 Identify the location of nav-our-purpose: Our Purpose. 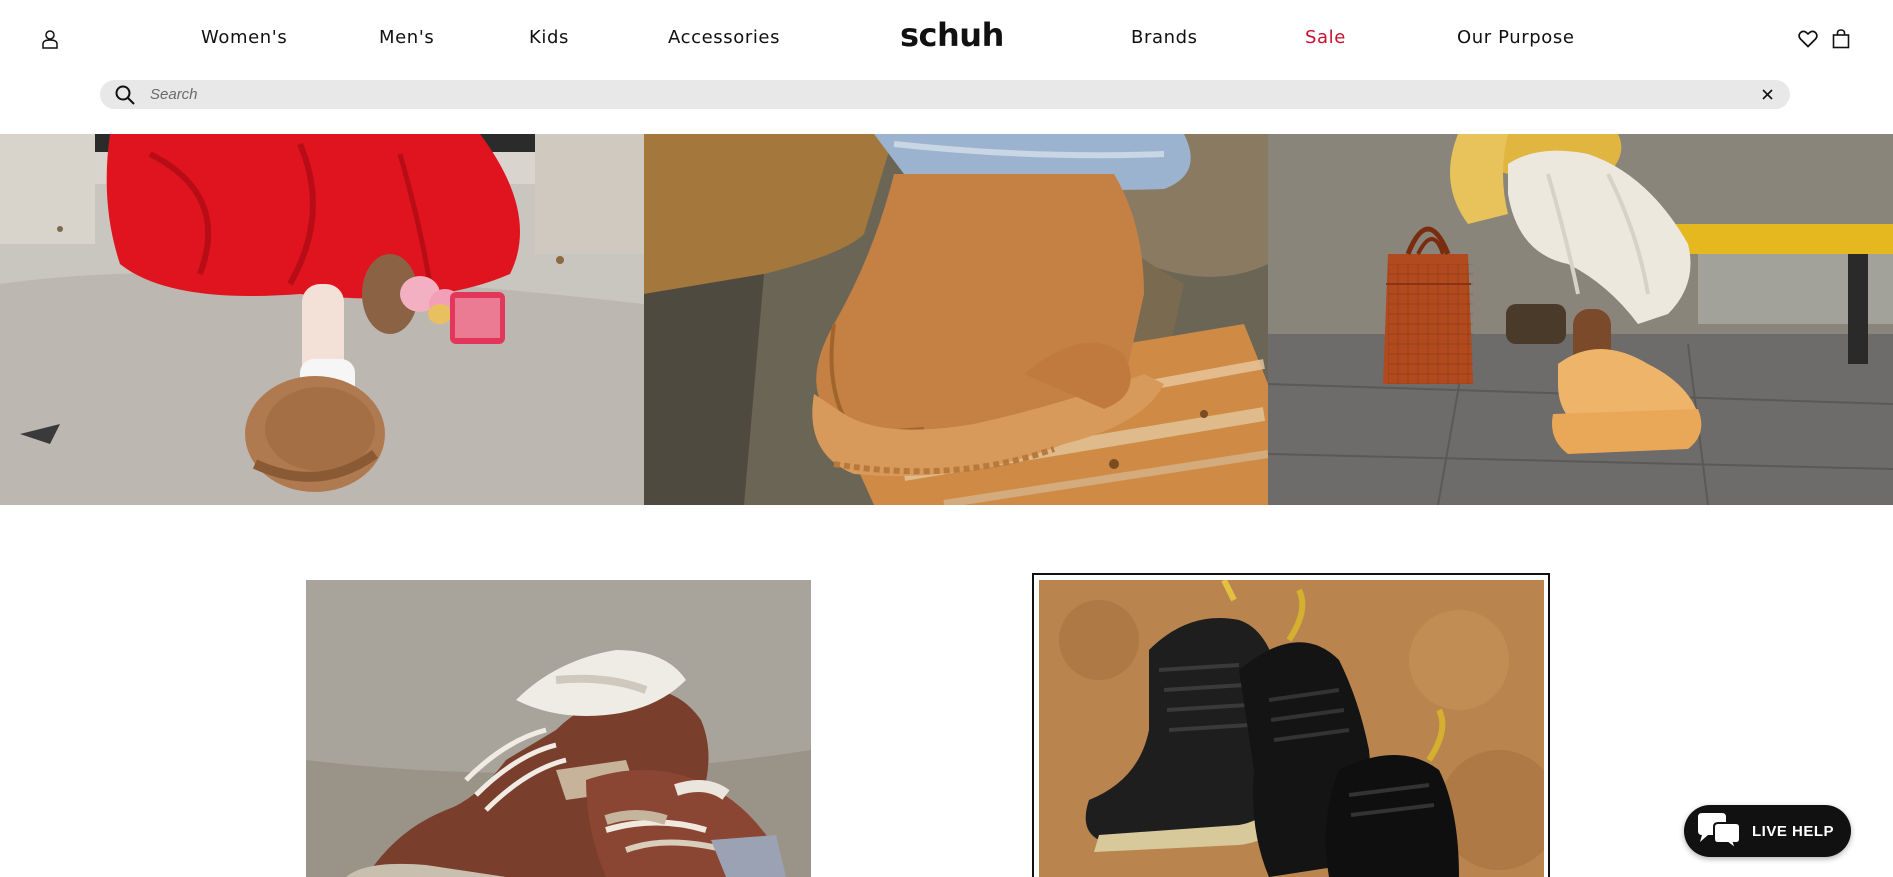
(1516, 37).